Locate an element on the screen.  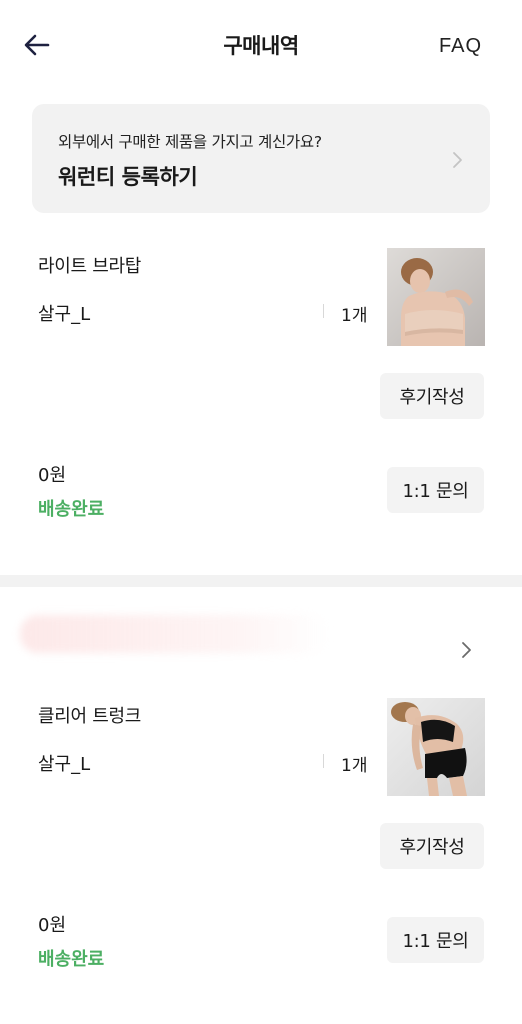
order-price: 0원 is located at coordinates (52, 925).